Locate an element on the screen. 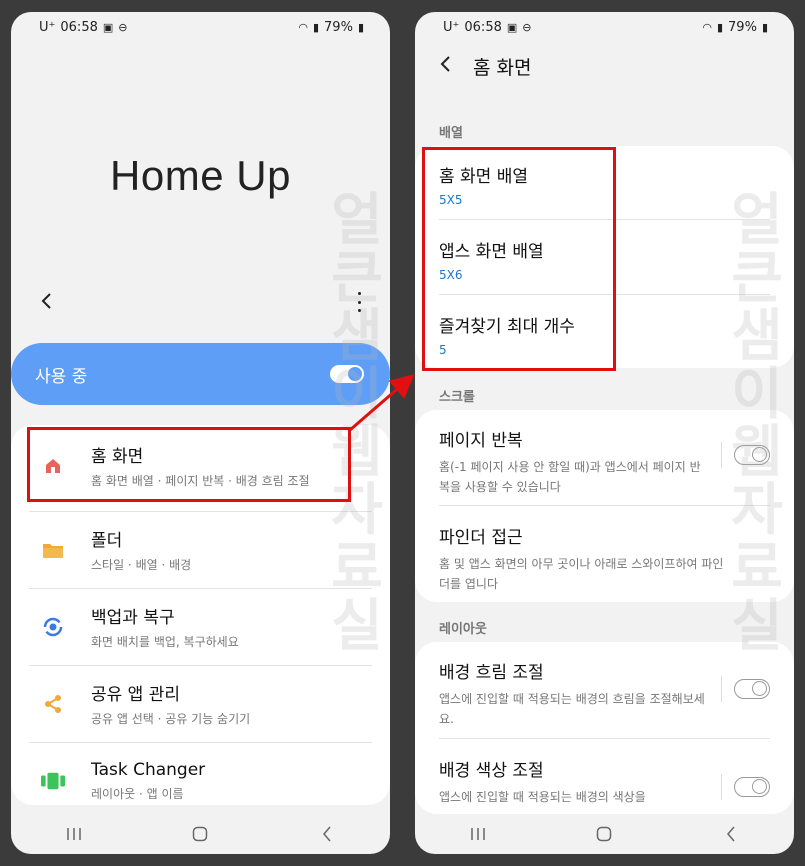 The width and height of the screenshot is (805, 866). setting-title: 홈 화면 배열 is located at coordinates (484, 177).